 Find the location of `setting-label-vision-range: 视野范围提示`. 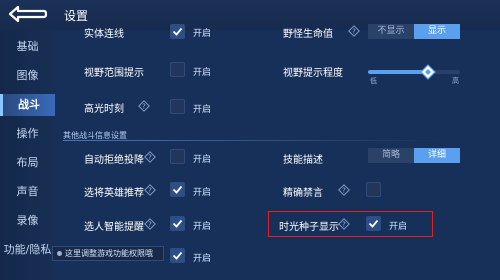

setting-label-vision-range: 视野范围提示 is located at coordinates (114, 73).